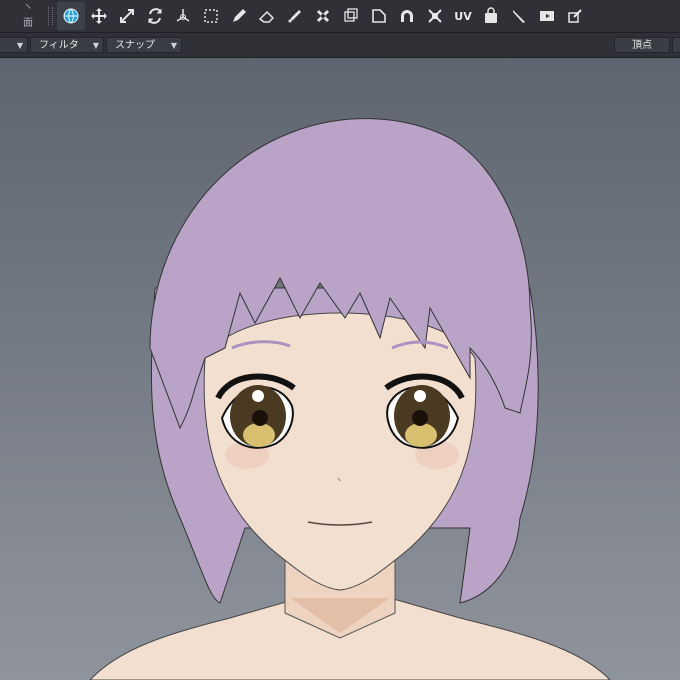 This screenshot has width=680, height=680. I want to click on rotate-icon, so click(155, 16).